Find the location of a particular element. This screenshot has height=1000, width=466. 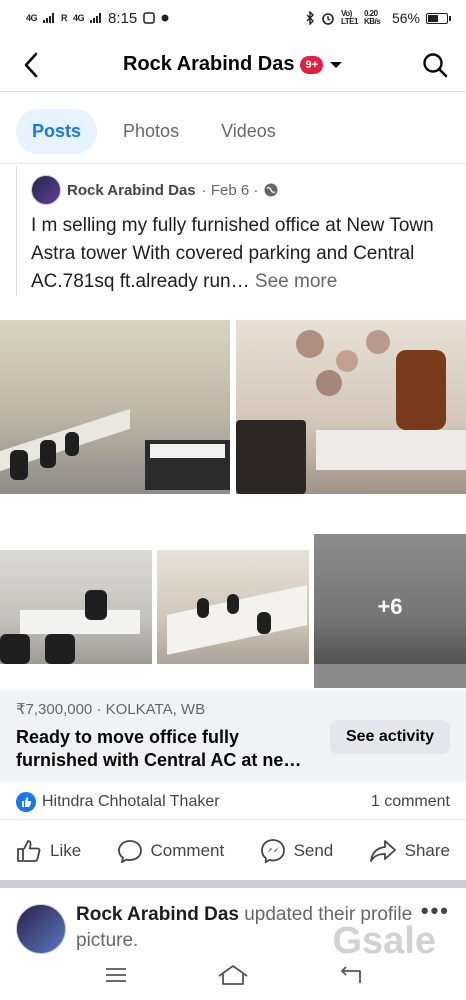

system-nav-bar is located at coordinates (233, 975).